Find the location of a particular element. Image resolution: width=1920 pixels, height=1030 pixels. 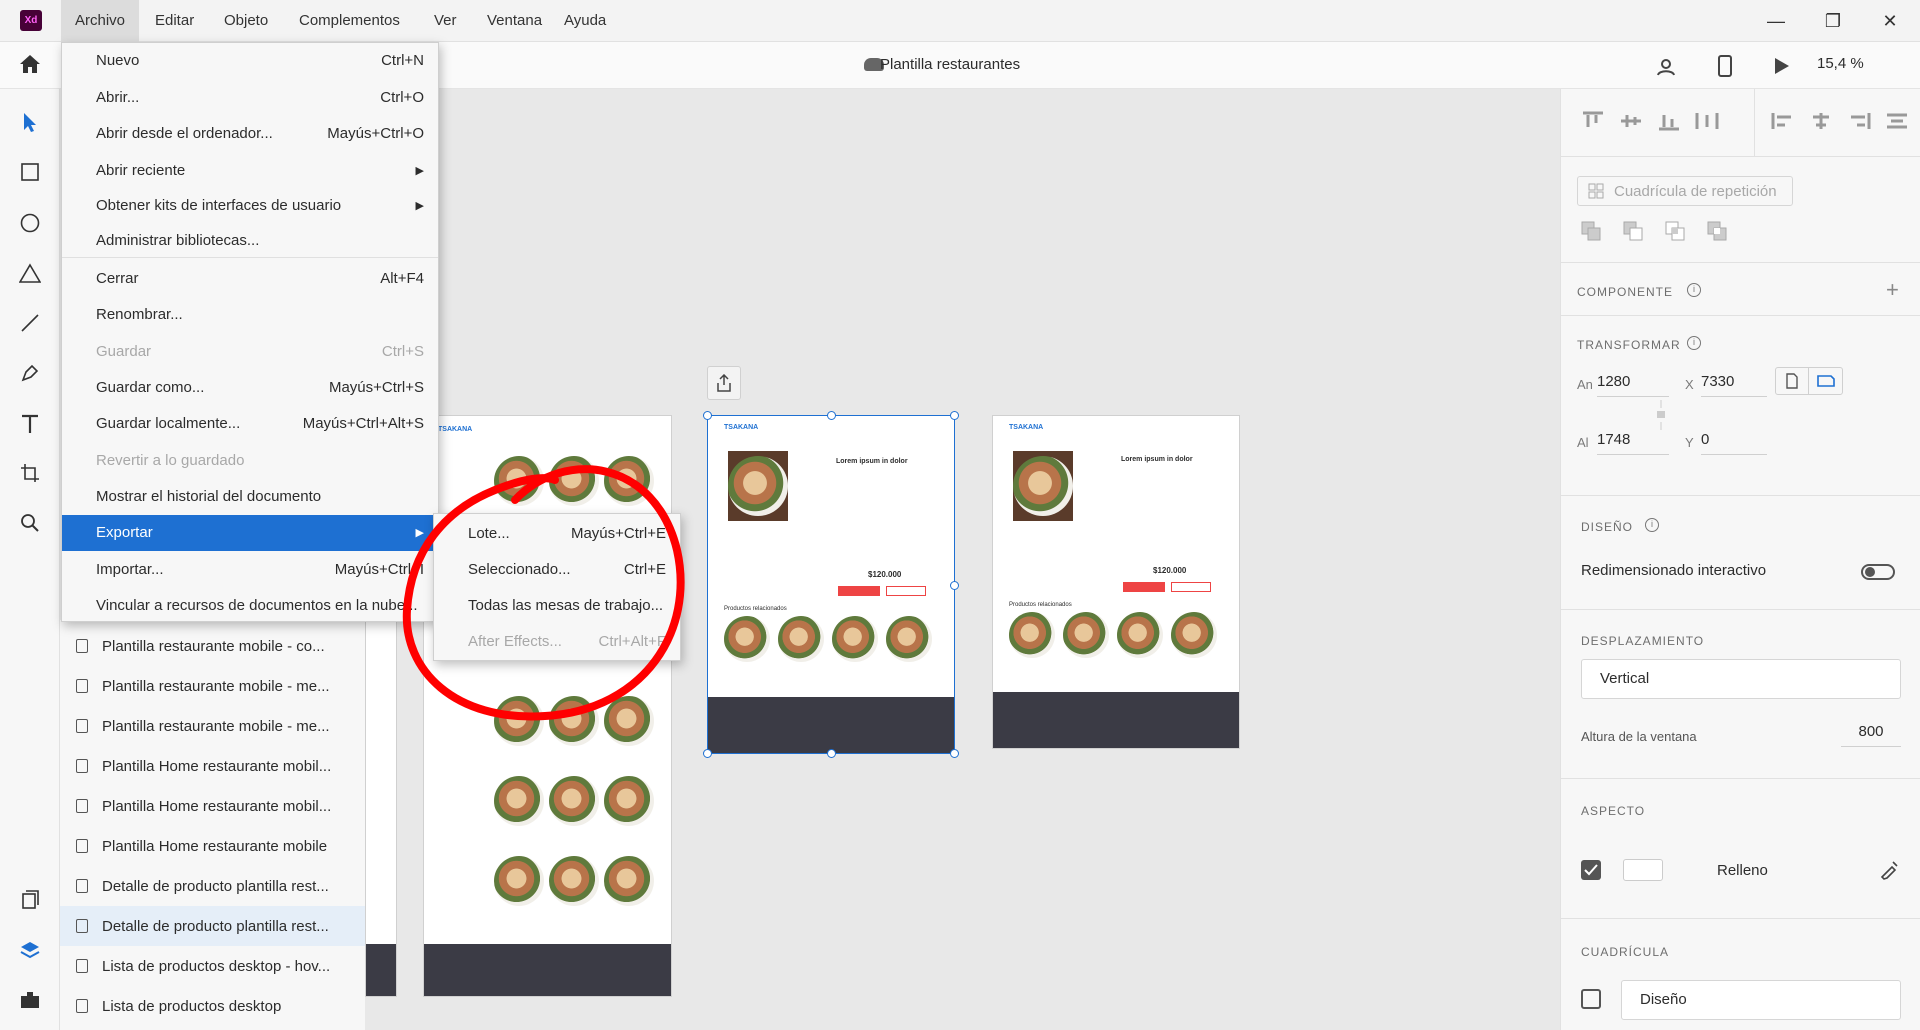

pen-tool-icon is located at coordinates (30, 373).